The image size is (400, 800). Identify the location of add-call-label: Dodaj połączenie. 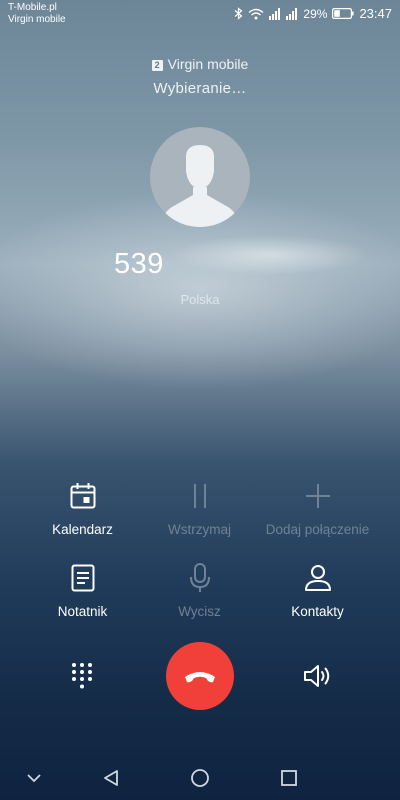
(317, 529).